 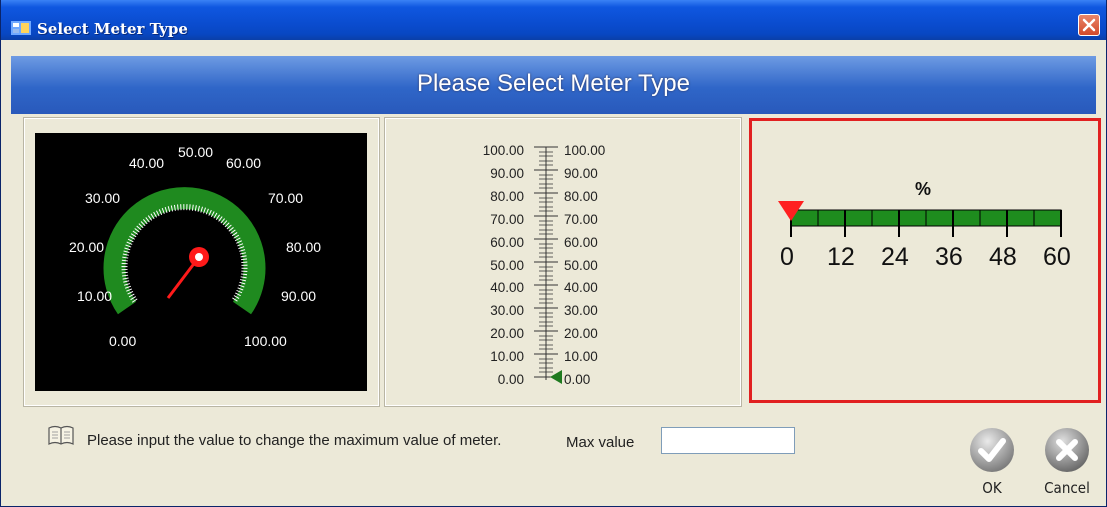 I want to click on dial-label-50: 50.00, so click(x=196, y=152).